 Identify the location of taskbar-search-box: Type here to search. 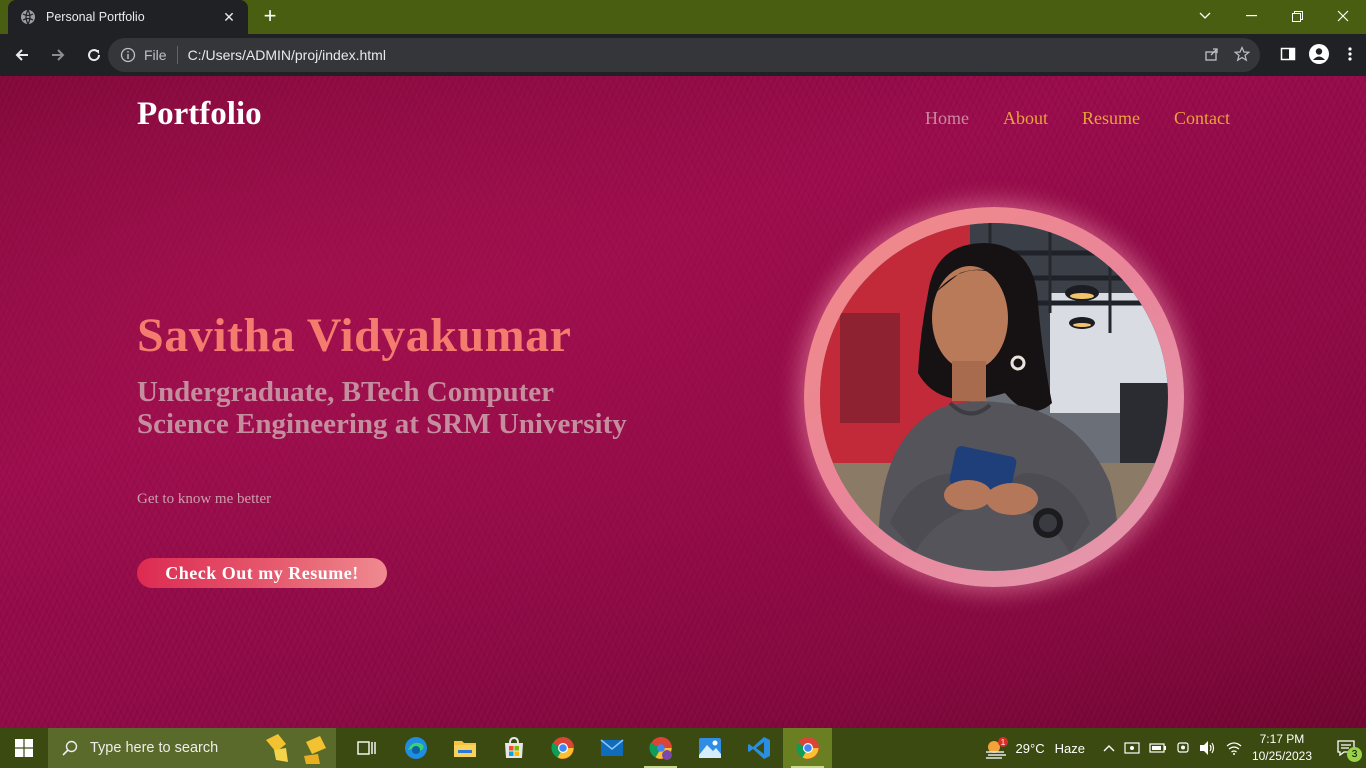
(192, 748).